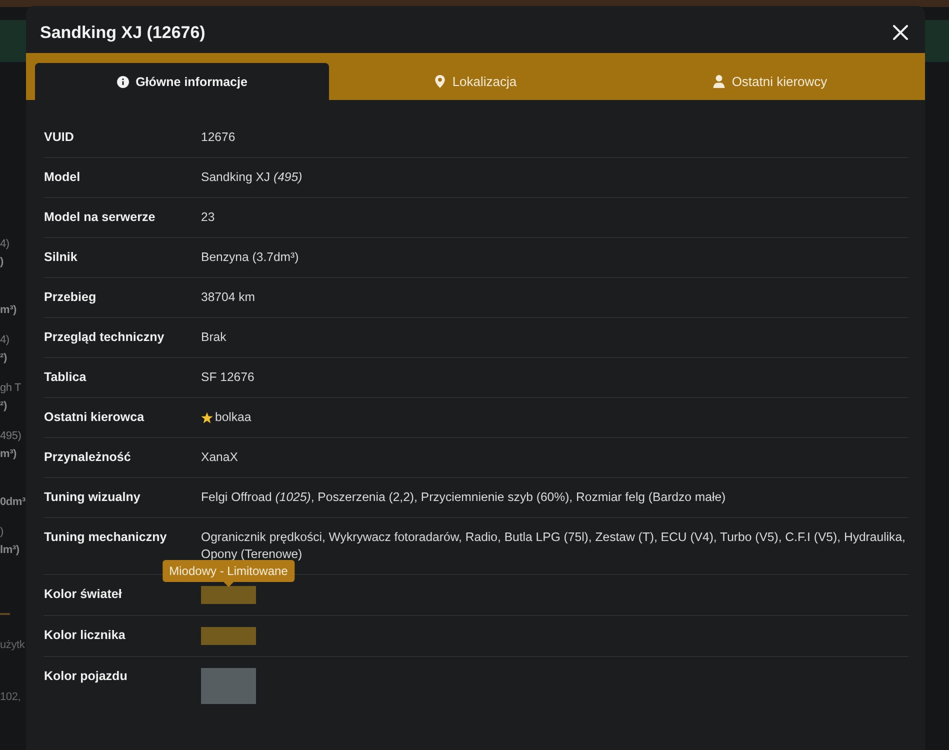 This screenshot has height=750, width=949. What do you see at coordinates (13, 502) in the screenshot?
I see `background-text: 0dm³` at bounding box center [13, 502].